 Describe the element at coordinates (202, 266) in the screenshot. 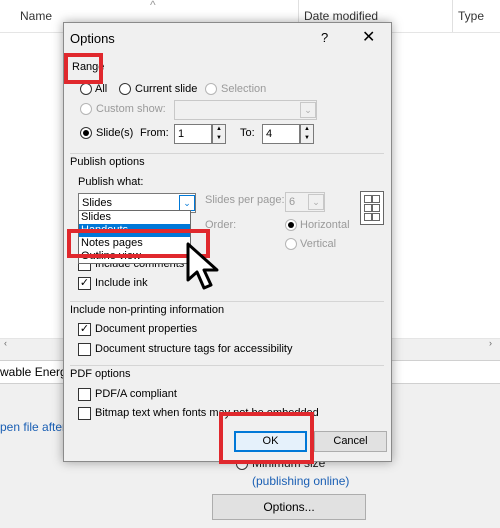

I see `mouse-cursor-icon` at that location.